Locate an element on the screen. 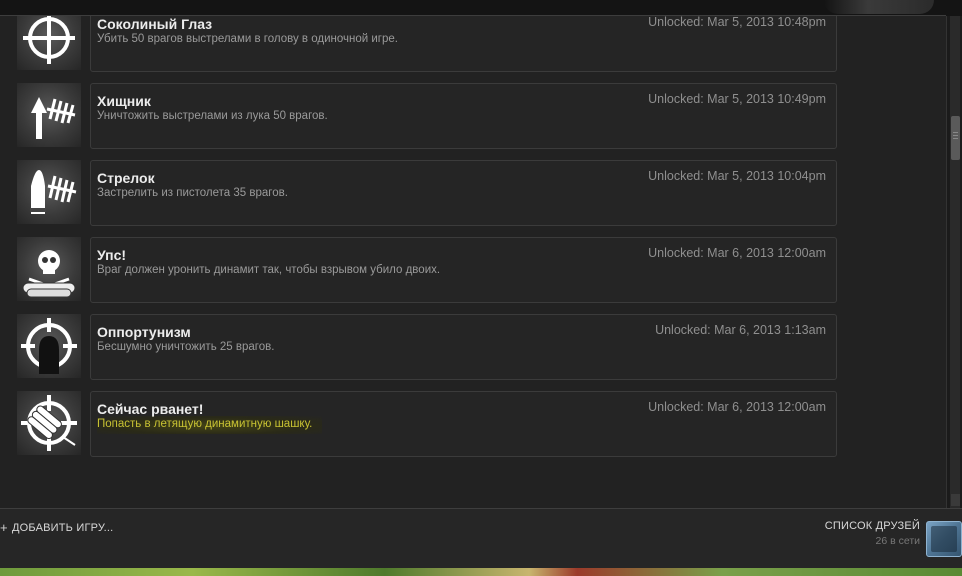 This screenshot has height=576, width=962. crosshair-icon is located at coordinates (49, 43).